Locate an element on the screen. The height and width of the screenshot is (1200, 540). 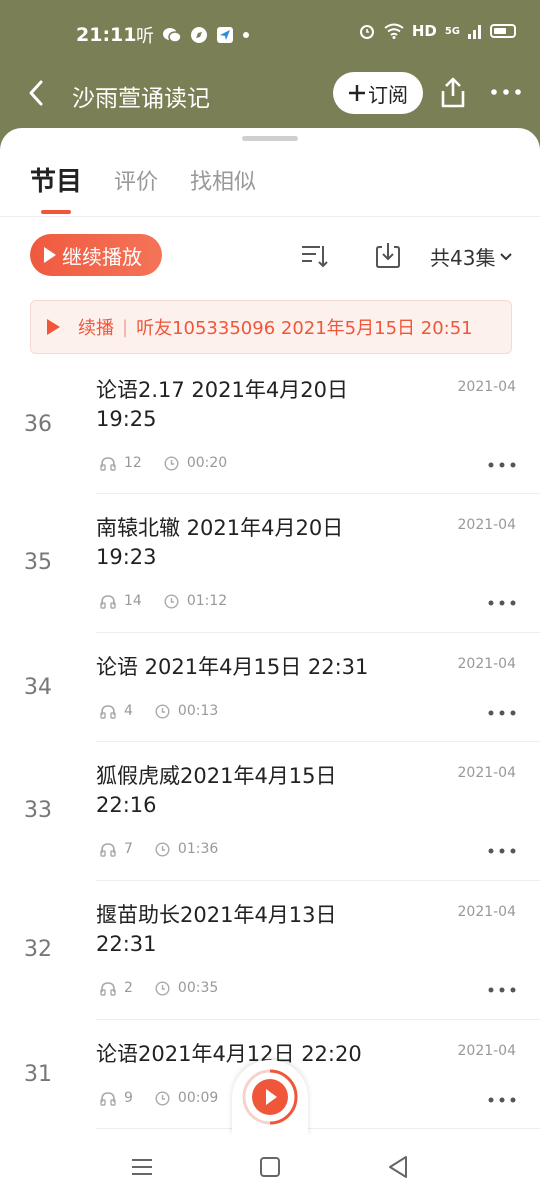
episode-meta: 4 00:13 is located at coordinates (159, 711).